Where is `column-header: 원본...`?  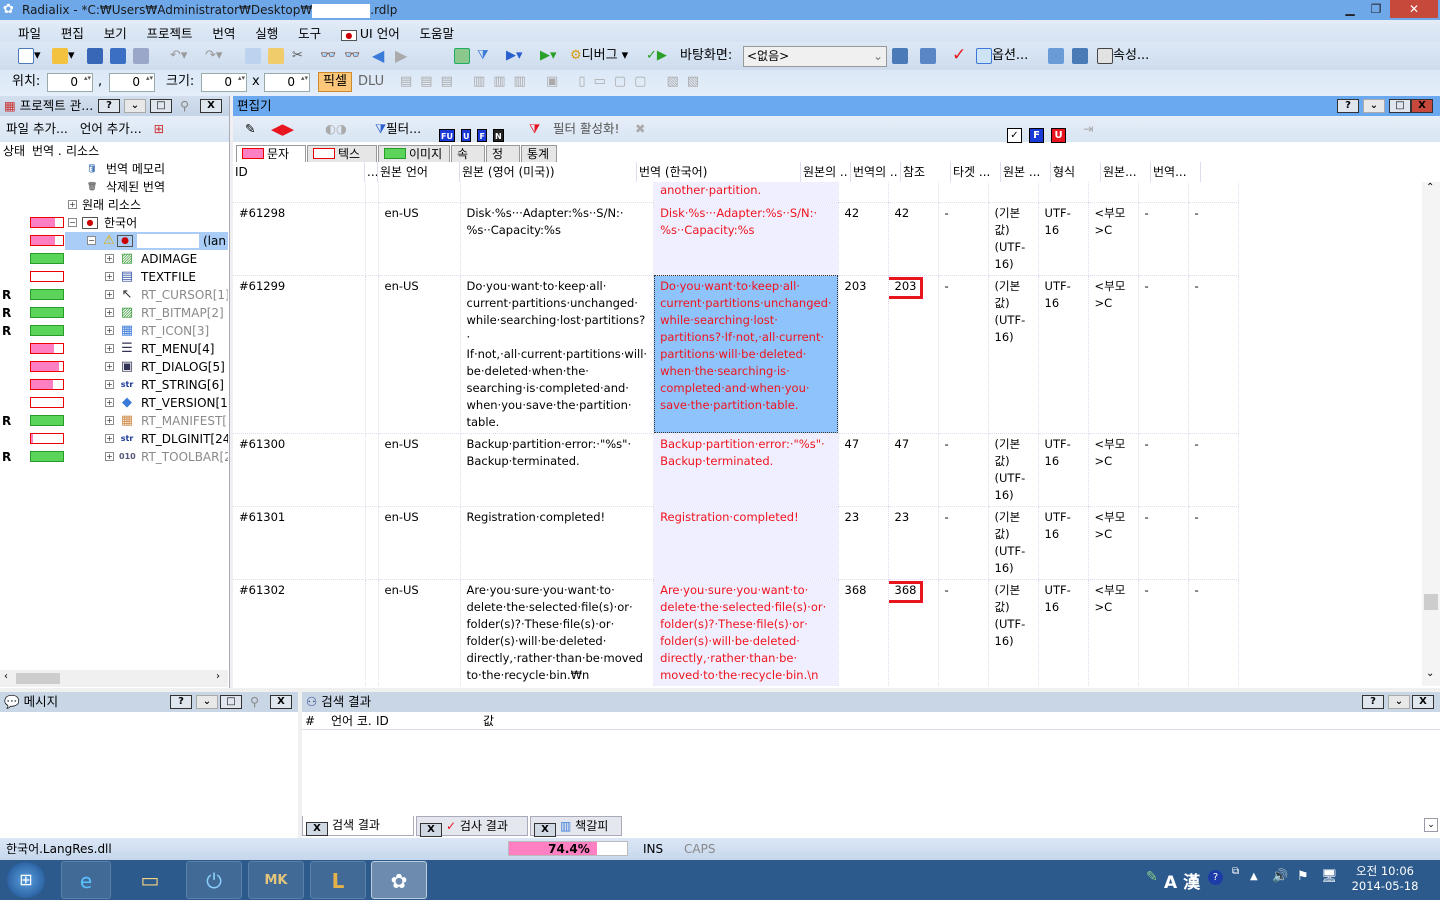
column-header: 원본... is located at coordinates (1126, 172).